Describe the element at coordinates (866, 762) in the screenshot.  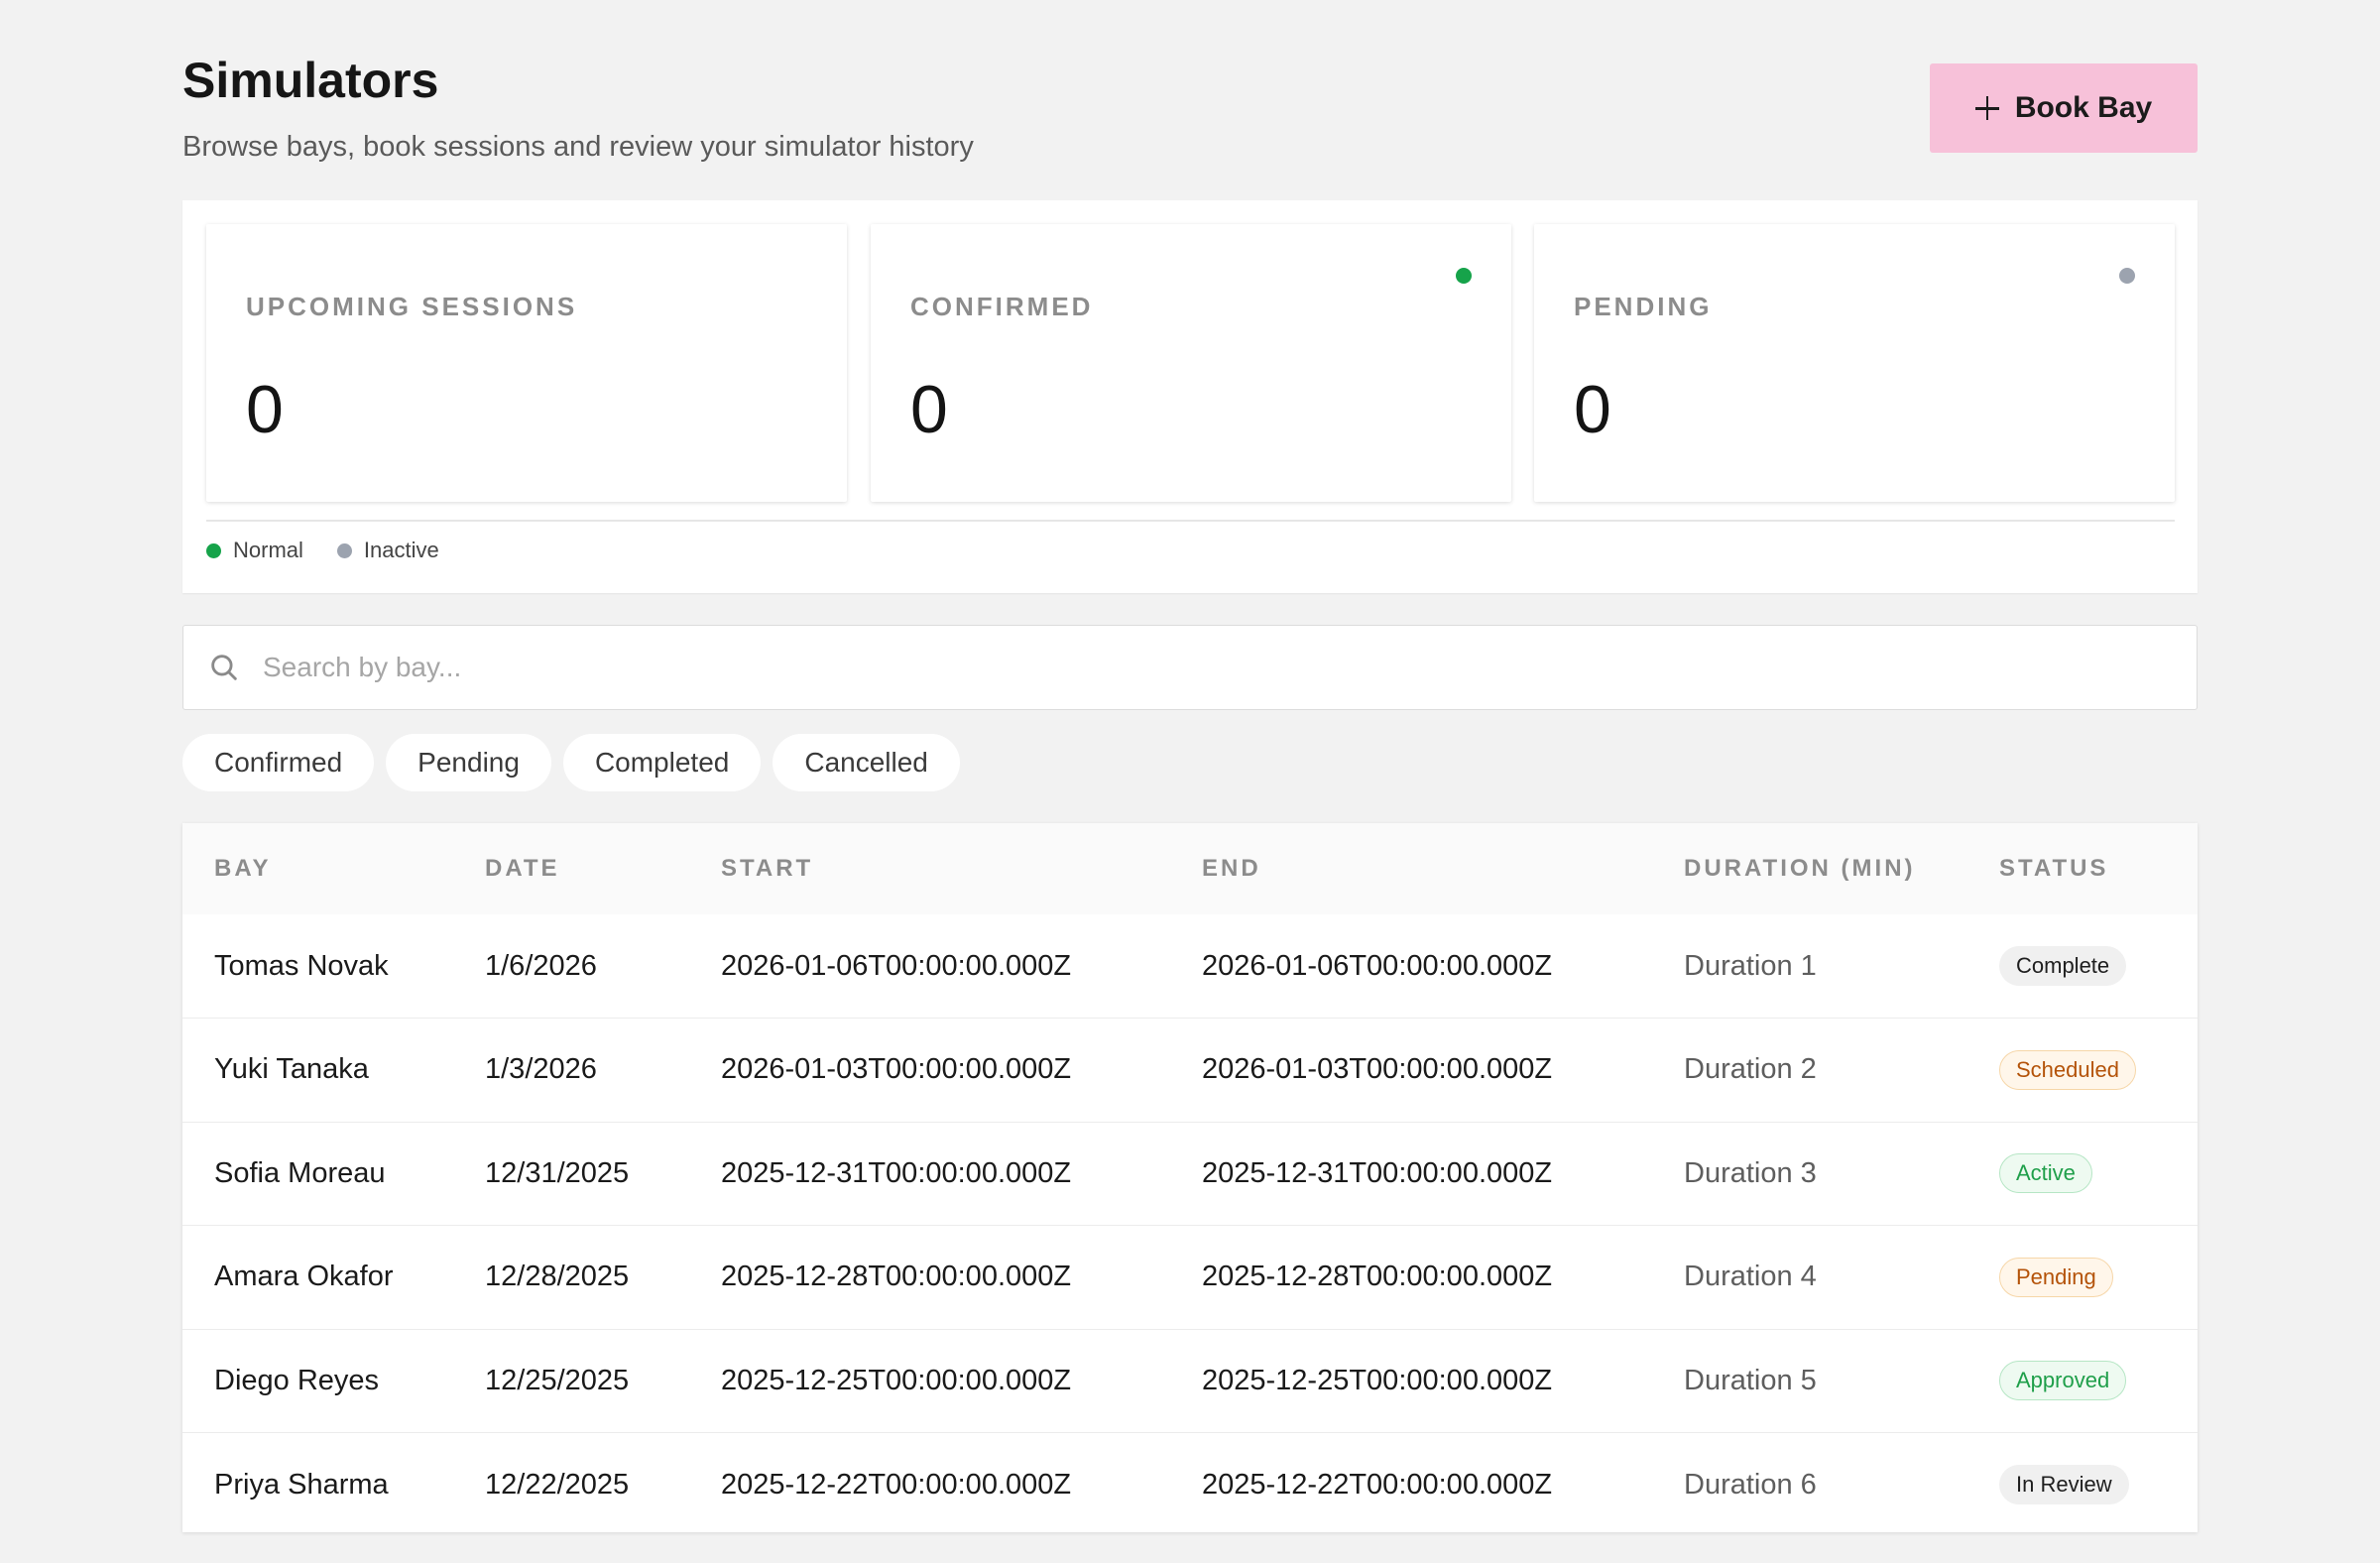
I see `filter-chip-cancelled: Cancelled` at that location.